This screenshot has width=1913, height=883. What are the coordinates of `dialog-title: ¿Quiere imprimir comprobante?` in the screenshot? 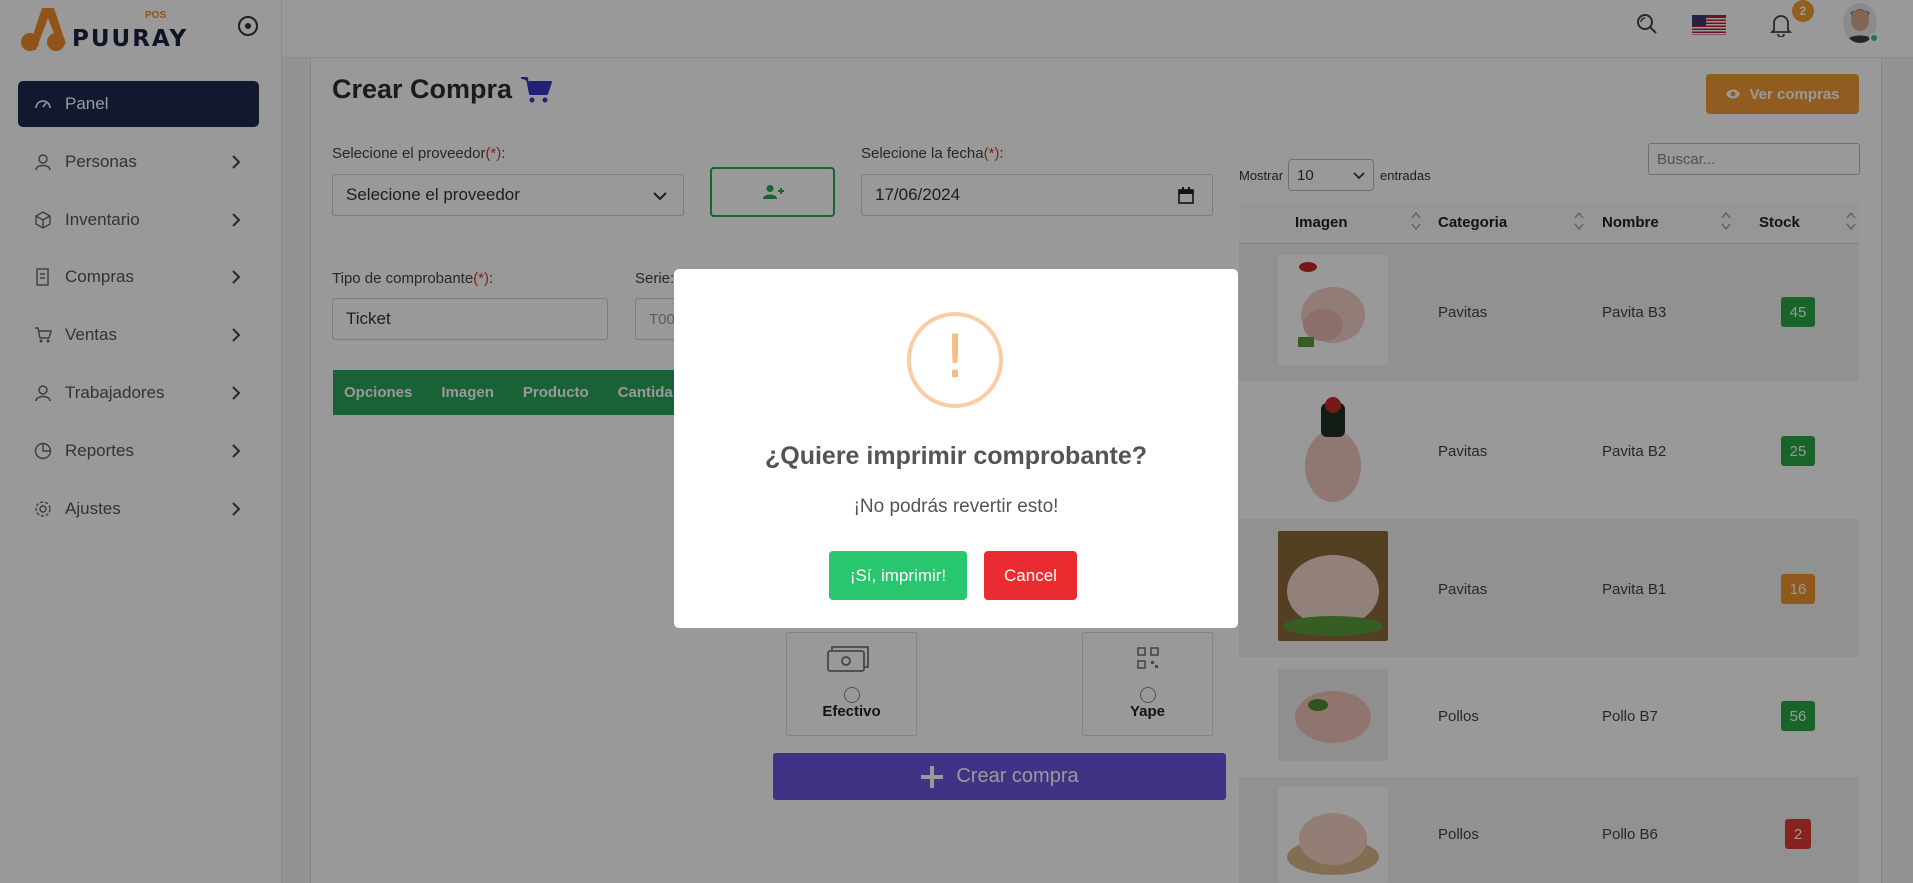 It's located at (955, 456).